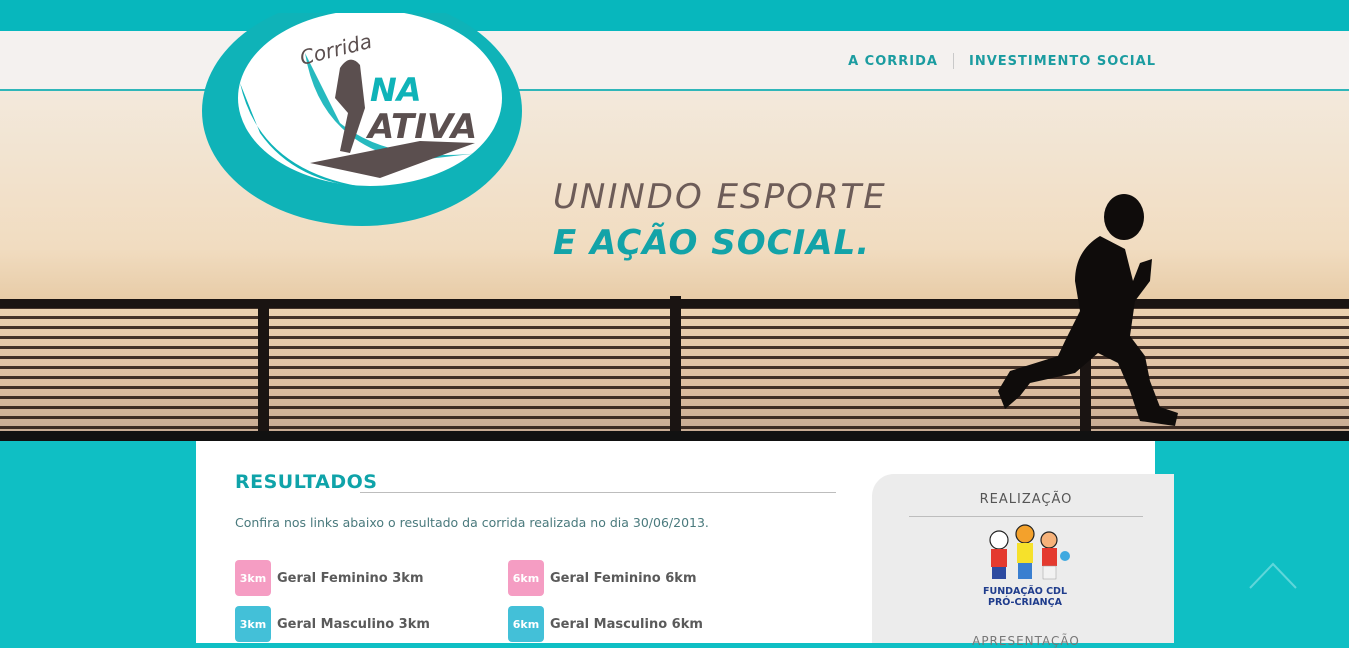 The width and height of the screenshot is (1349, 648). What do you see at coordinates (1062, 61) in the screenshot?
I see `nav-investimento-social: INVESTIMENTO SOCIAL` at bounding box center [1062, 61].